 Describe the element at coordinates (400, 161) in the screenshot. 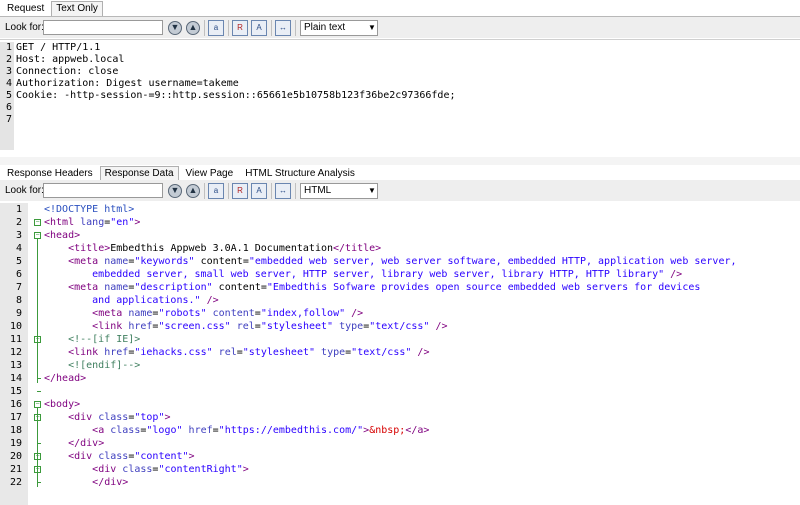

I see `pane-splitter` at that location.